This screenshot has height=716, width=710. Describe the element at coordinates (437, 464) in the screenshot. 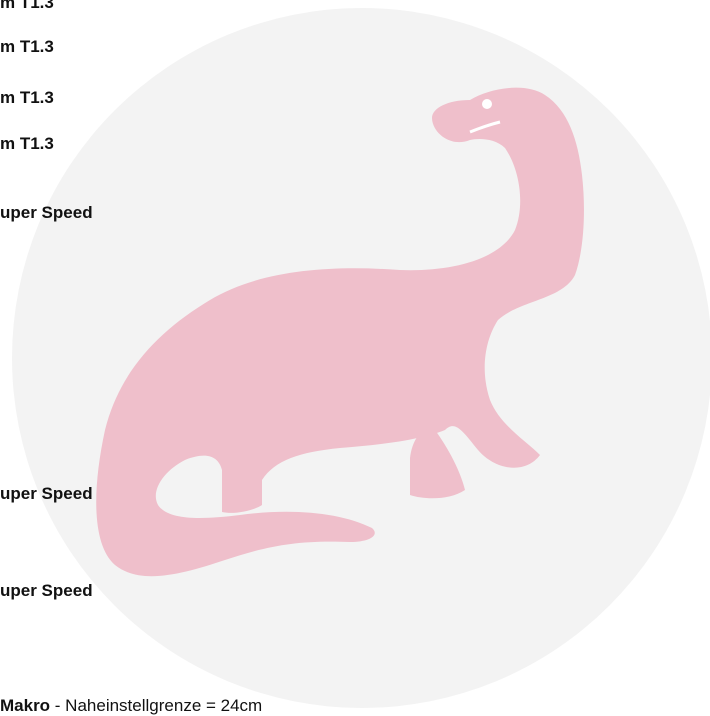

I see `dinosaur-leg` at that location.